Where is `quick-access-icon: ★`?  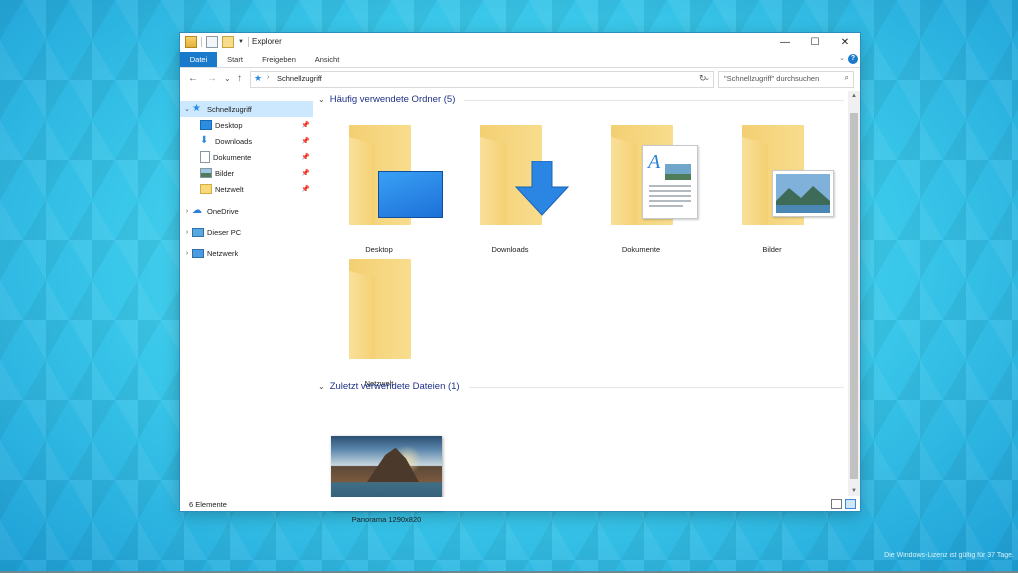 quick-access-icon: ★ is located at coordinates (196, 108).